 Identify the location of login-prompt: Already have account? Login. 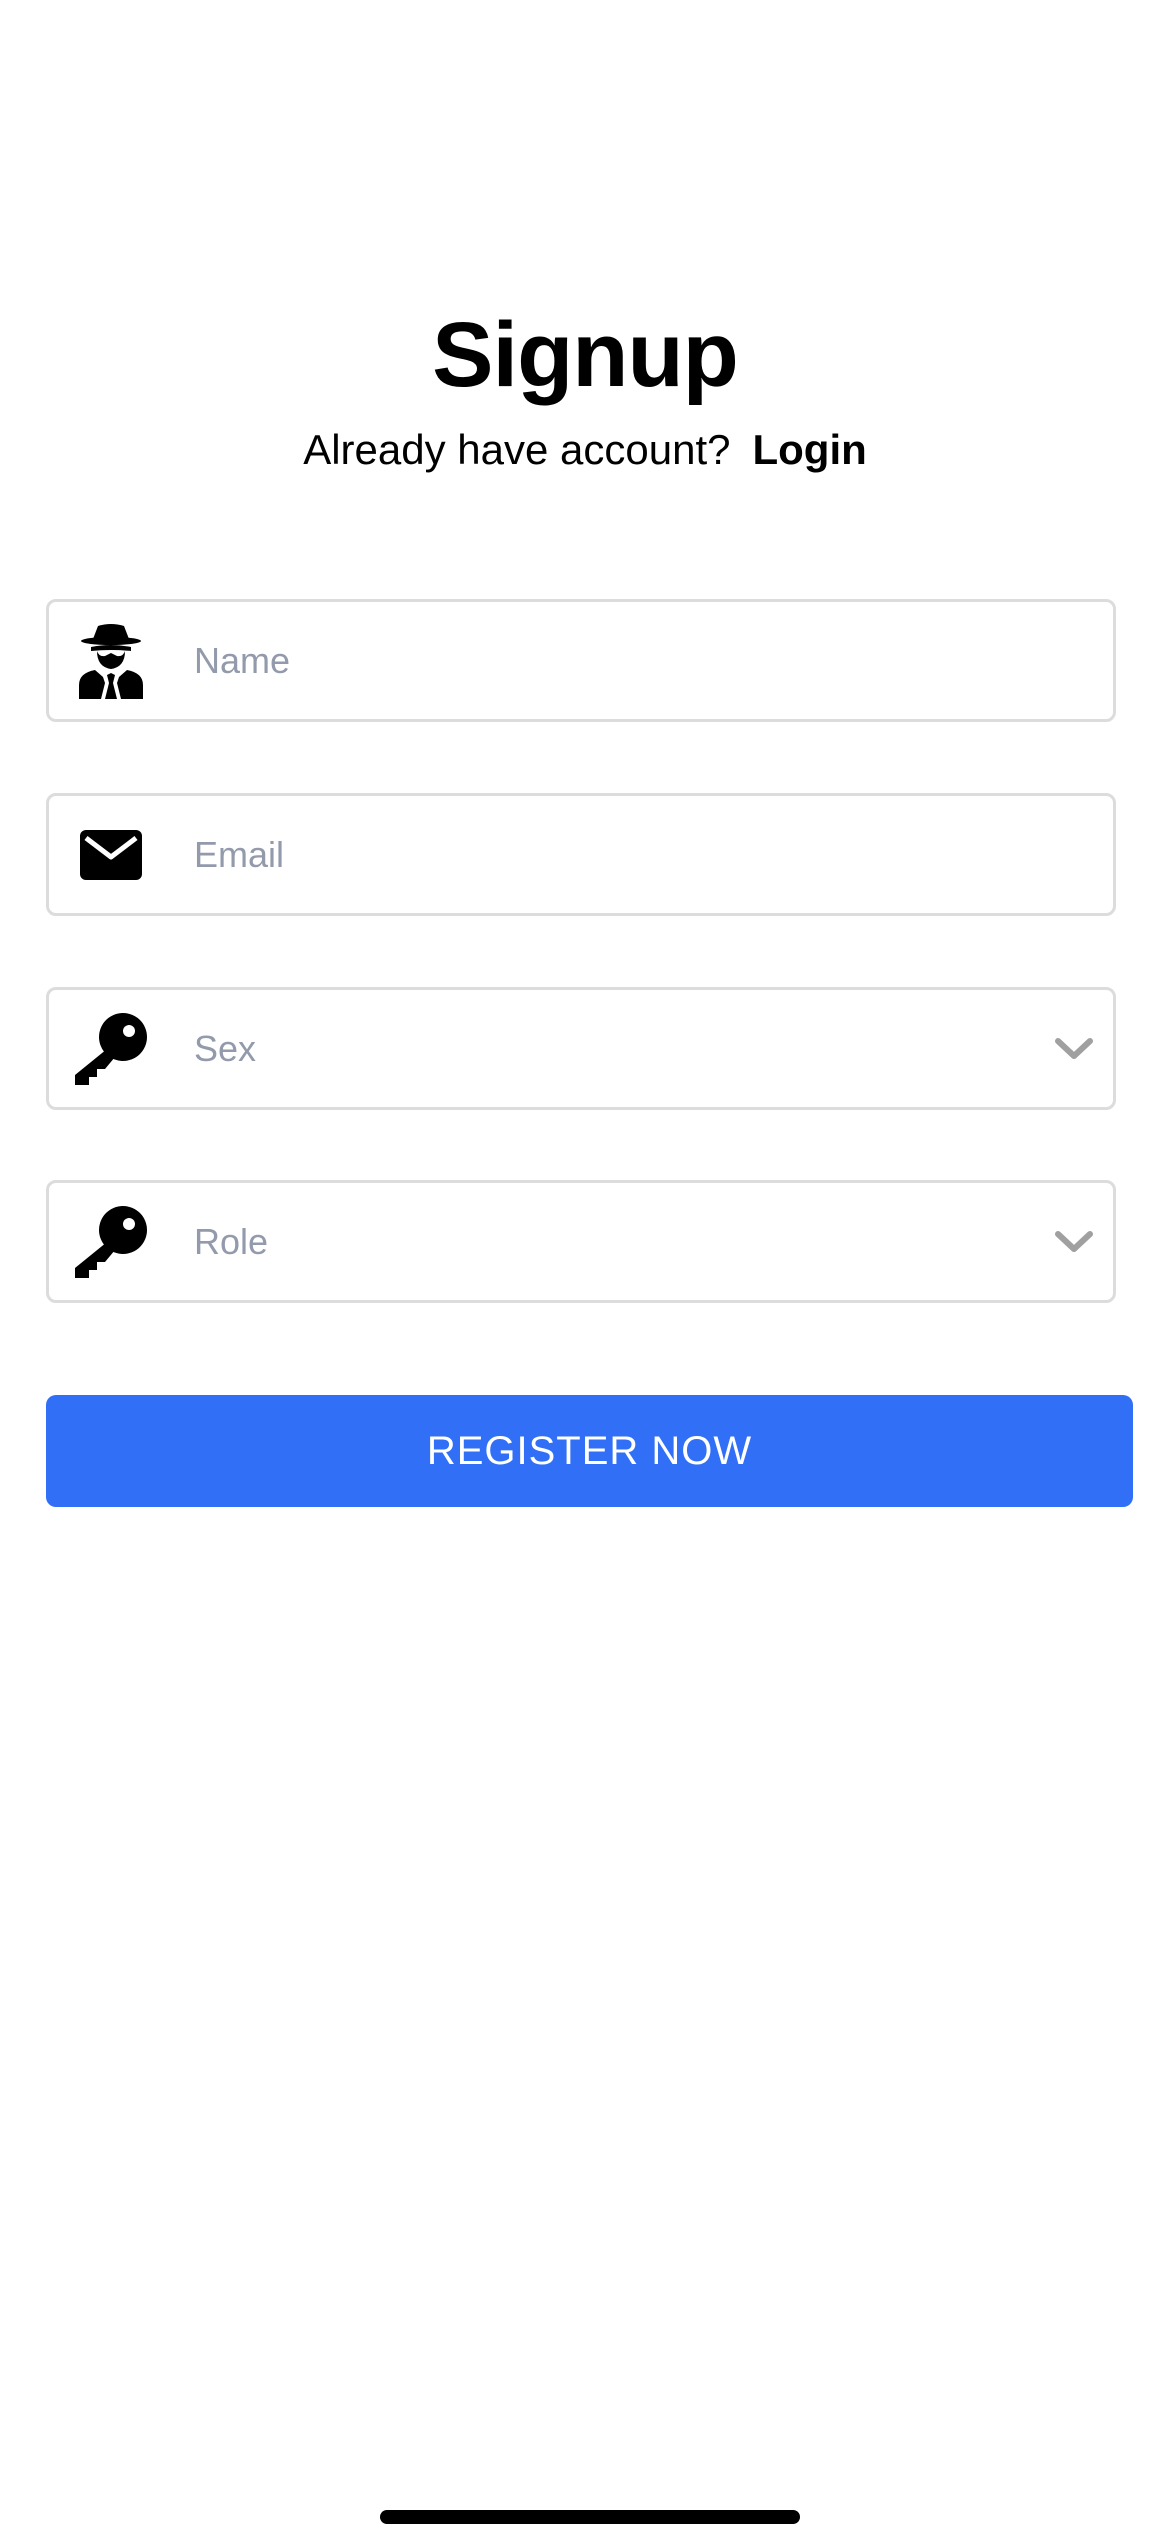
(585, 450).